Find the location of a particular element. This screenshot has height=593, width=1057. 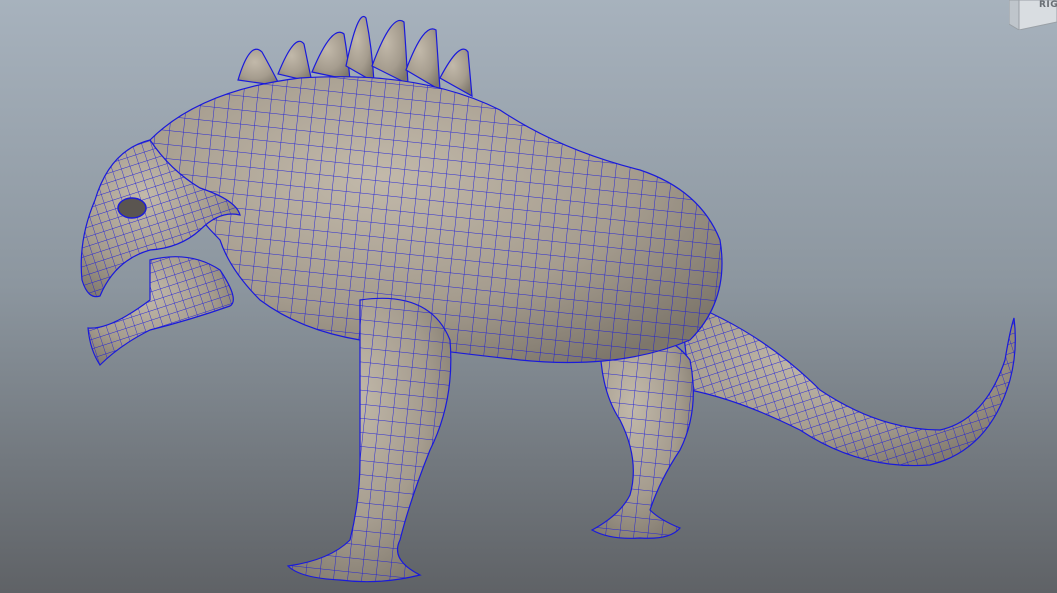

eye-socket is located at coordinates (132, 208).